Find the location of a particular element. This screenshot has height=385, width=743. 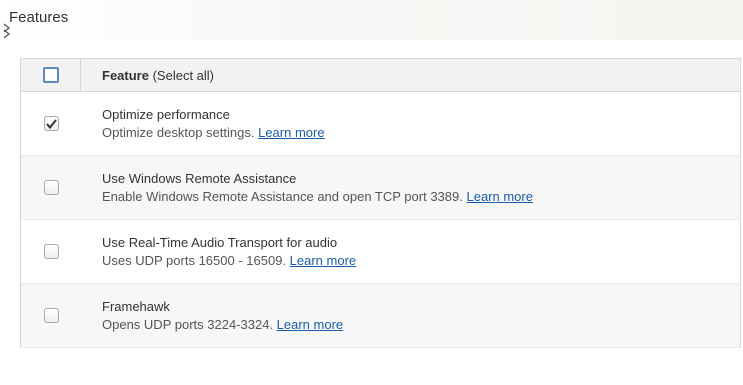

feature-checkbox-remote-assistance is located at coordinates (51, 187).